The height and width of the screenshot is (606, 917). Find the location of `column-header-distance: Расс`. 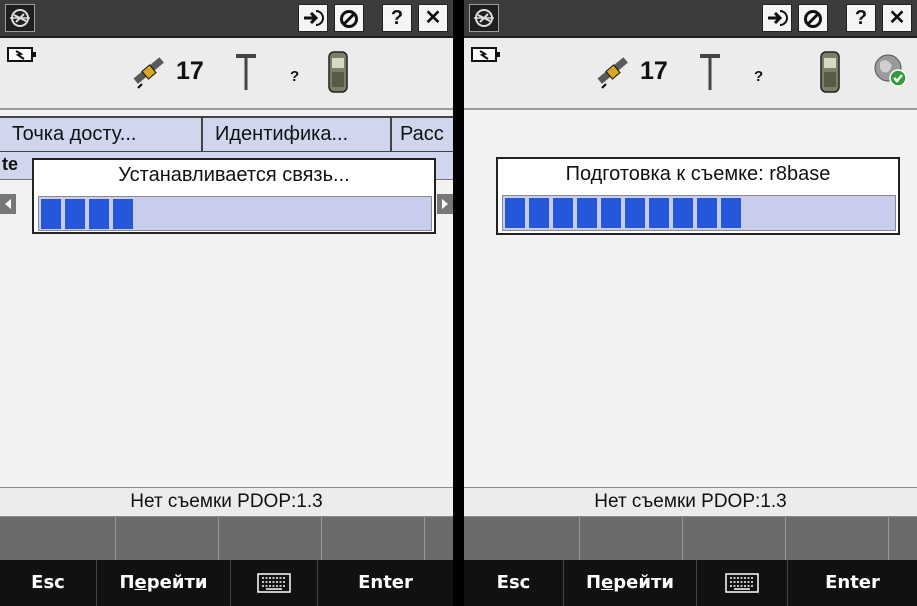

column-header-distance: Расс is located at coordinates (422, 135).